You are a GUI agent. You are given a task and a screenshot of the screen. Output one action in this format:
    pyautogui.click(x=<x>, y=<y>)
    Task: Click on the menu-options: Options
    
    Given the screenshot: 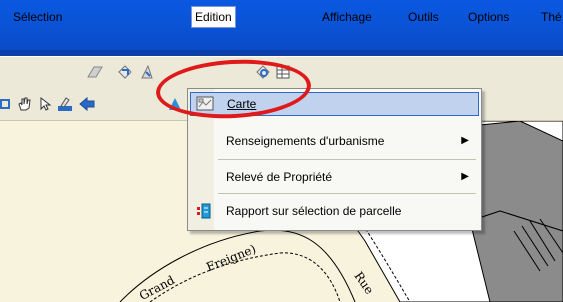 What is the action you would take?
    pyautogui.click(x=488, y=17)
    